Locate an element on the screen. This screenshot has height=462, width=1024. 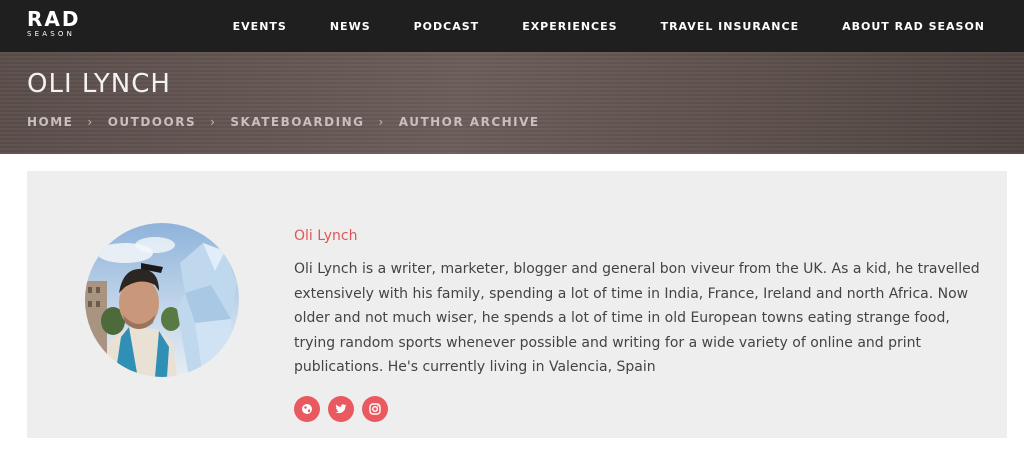
nav-item-experiences: EXPERIENCES is located at coordinates (569, 26).